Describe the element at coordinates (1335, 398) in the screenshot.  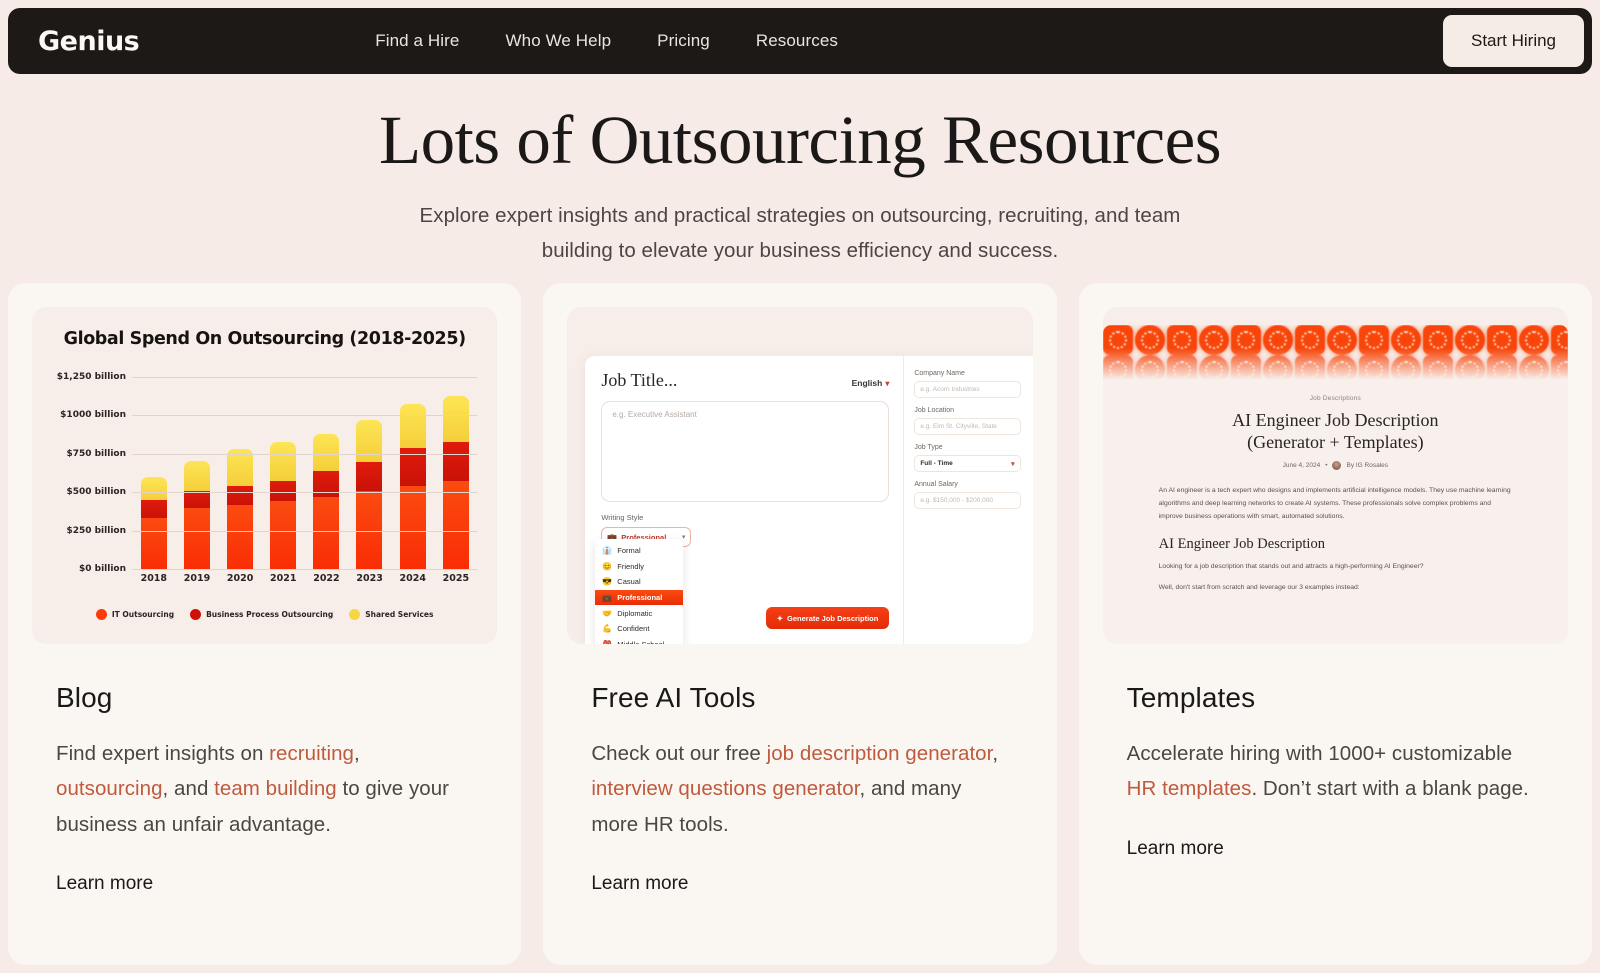
I see `article-kicker: Job Descriptions` at that location.